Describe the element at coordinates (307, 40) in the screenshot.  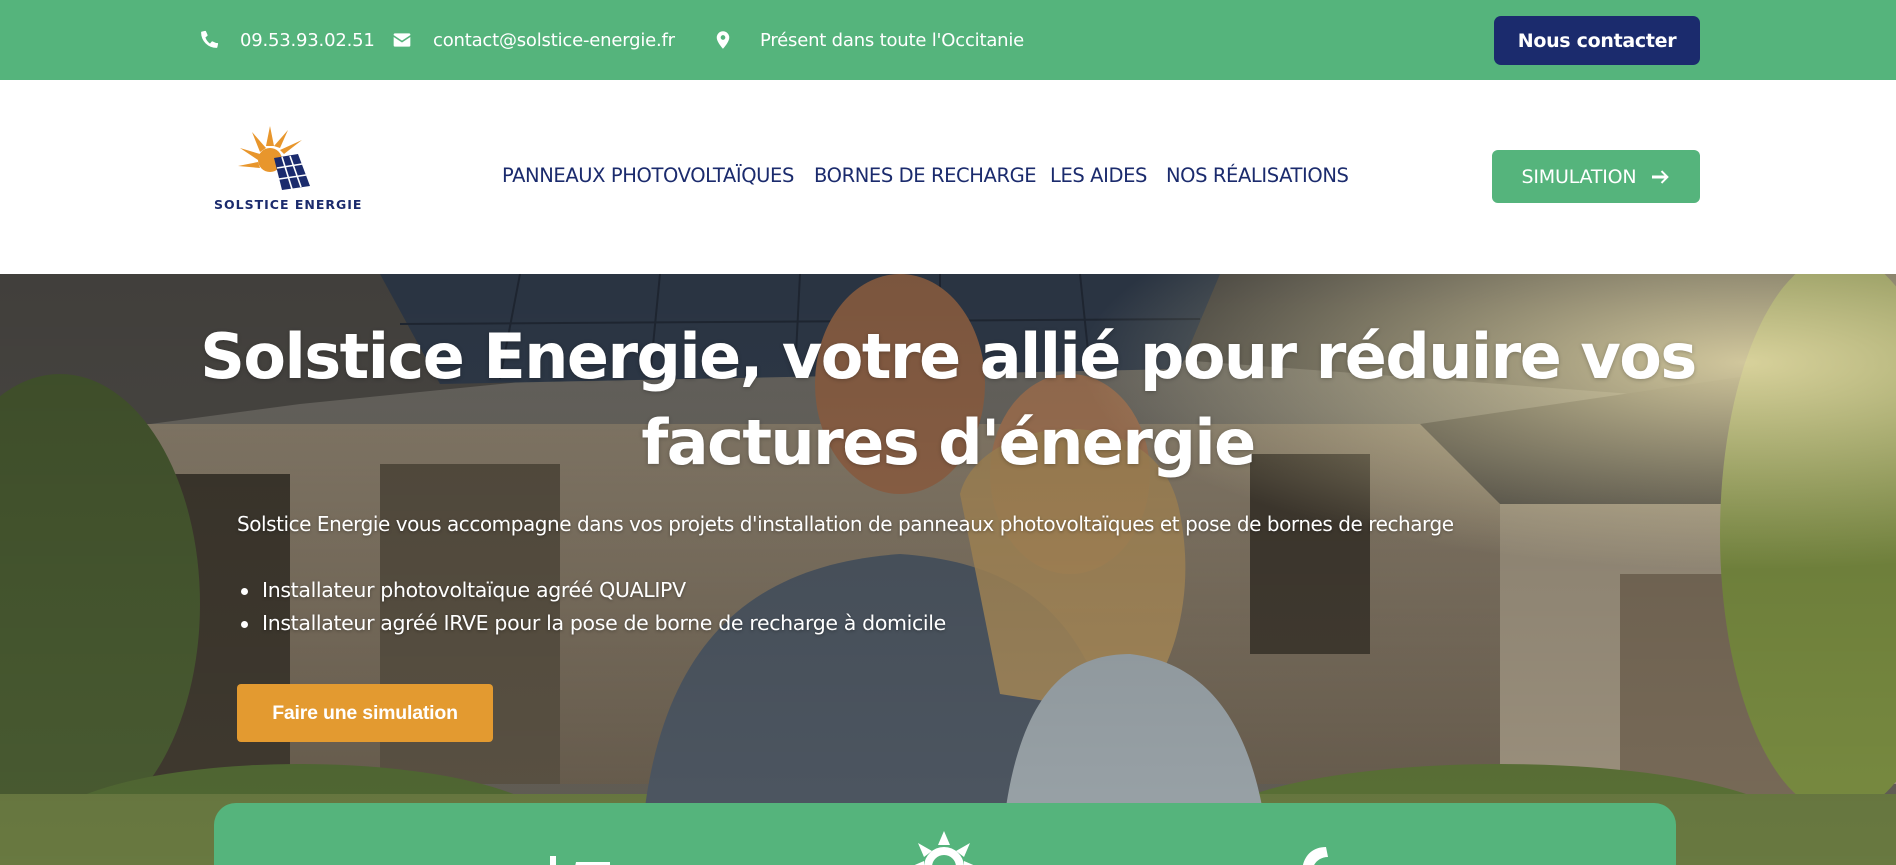
I see `phone-number: 09.53.93.02.51` at that location.